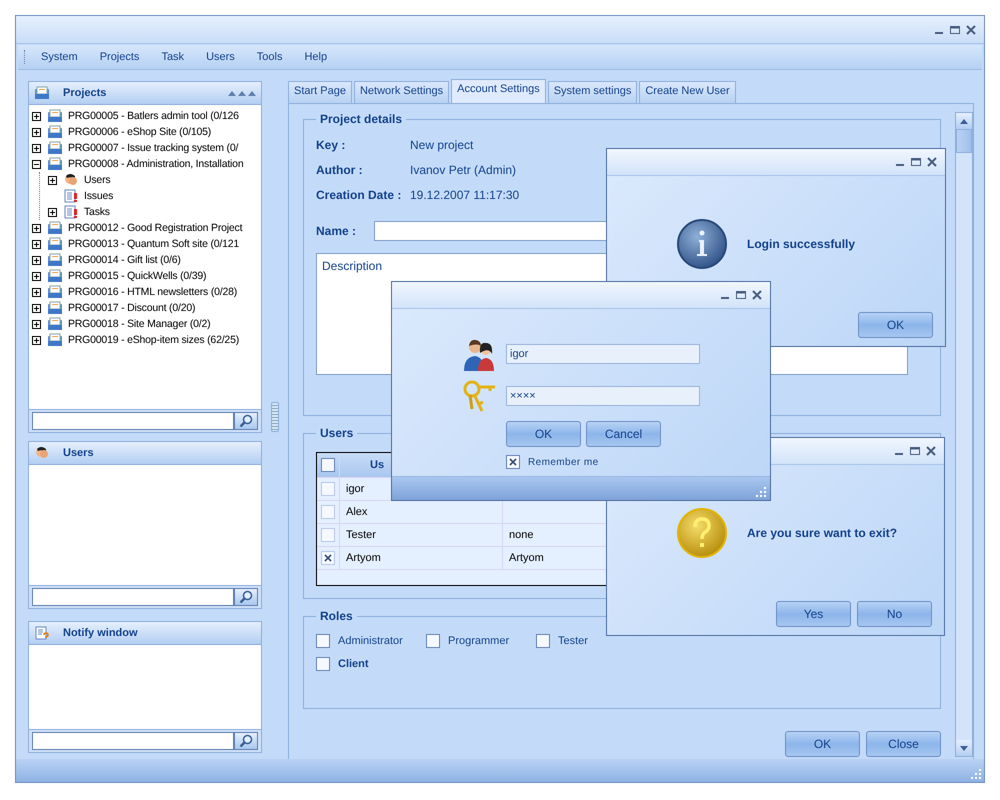 The image size is (1000, 800). What do you see at coordinates (99, 196) in the screenshot?
I see `tree-item: Issues` at bounding box center [99, 196].